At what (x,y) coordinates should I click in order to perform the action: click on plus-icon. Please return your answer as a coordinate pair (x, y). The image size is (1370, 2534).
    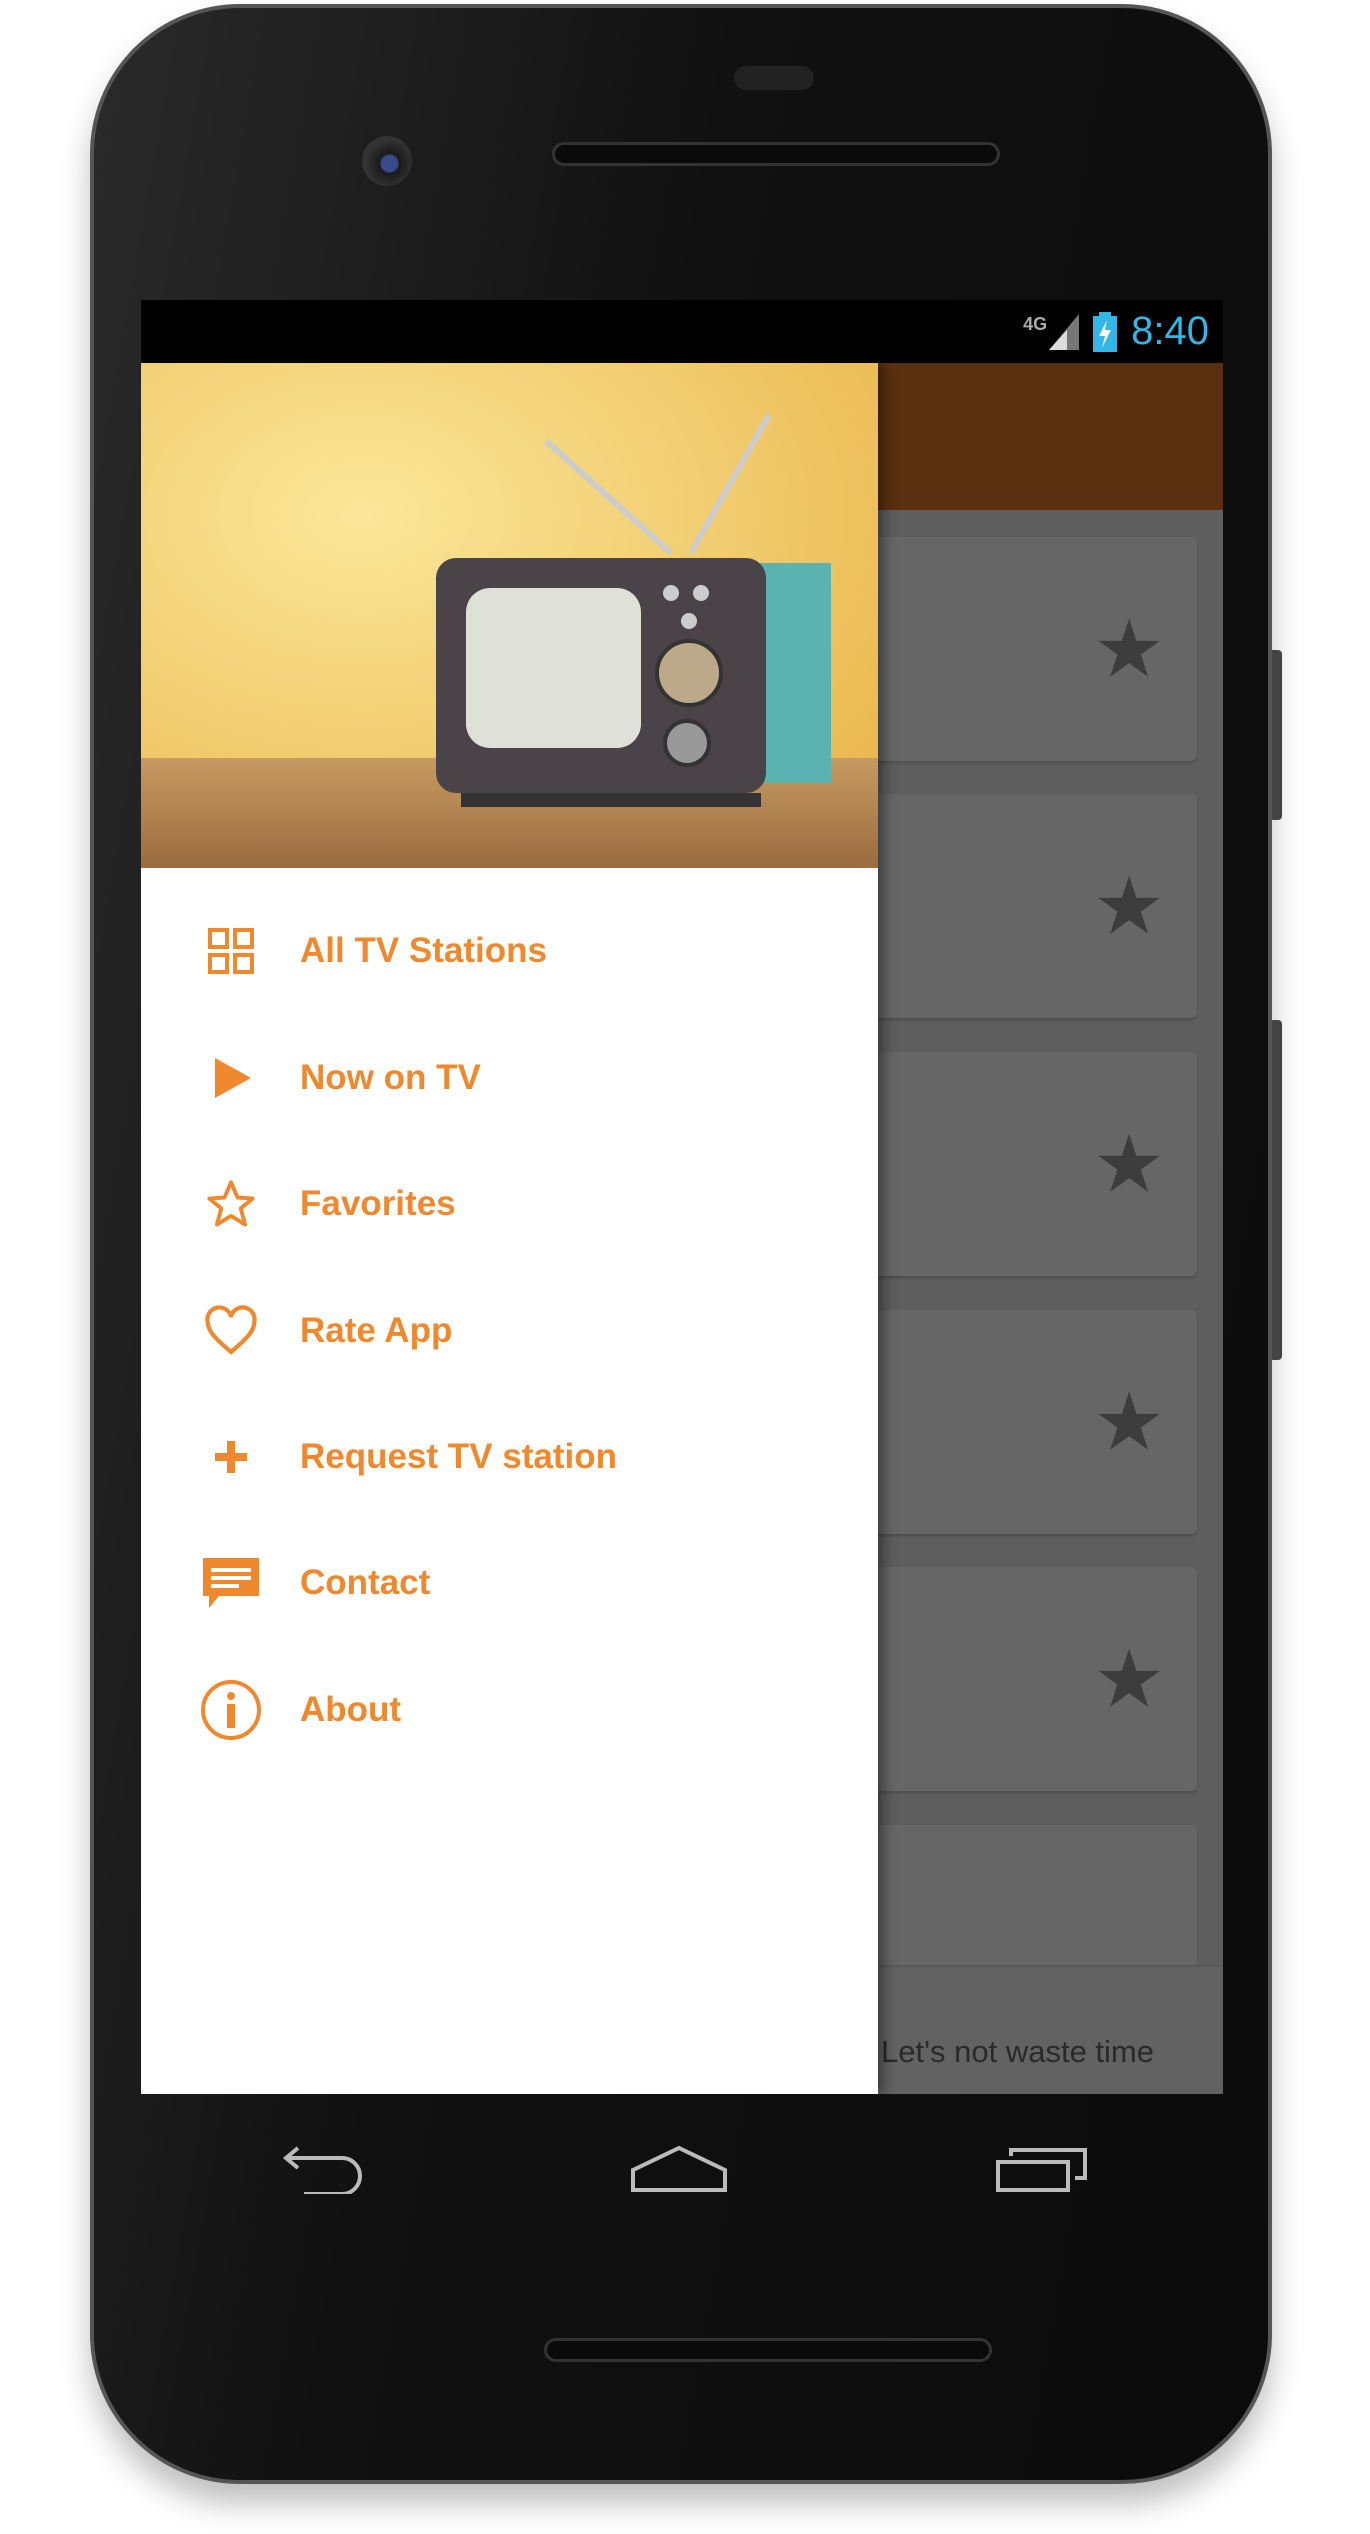
    Looking at the image, I should click on (231, 1457).